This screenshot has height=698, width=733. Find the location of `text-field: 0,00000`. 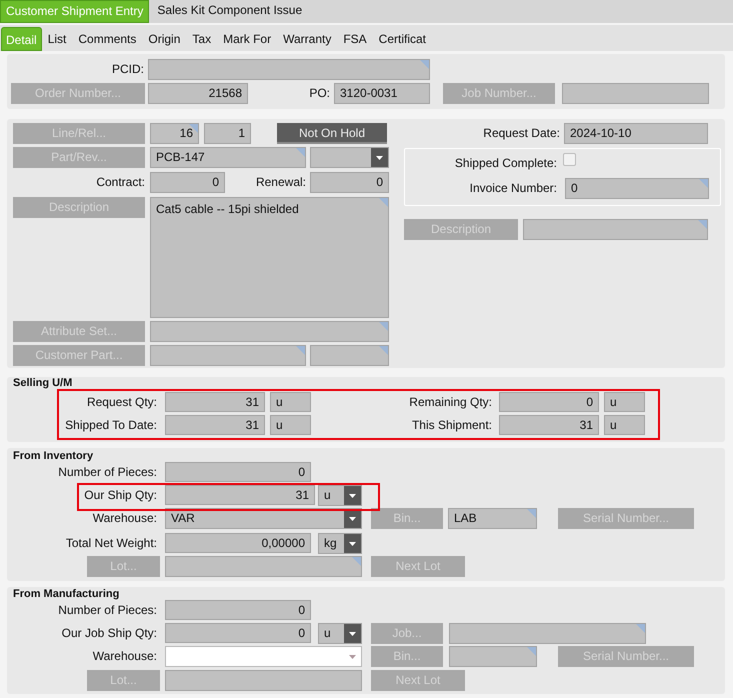

text-field: 0,00000 is located at coordinates (238, 543).